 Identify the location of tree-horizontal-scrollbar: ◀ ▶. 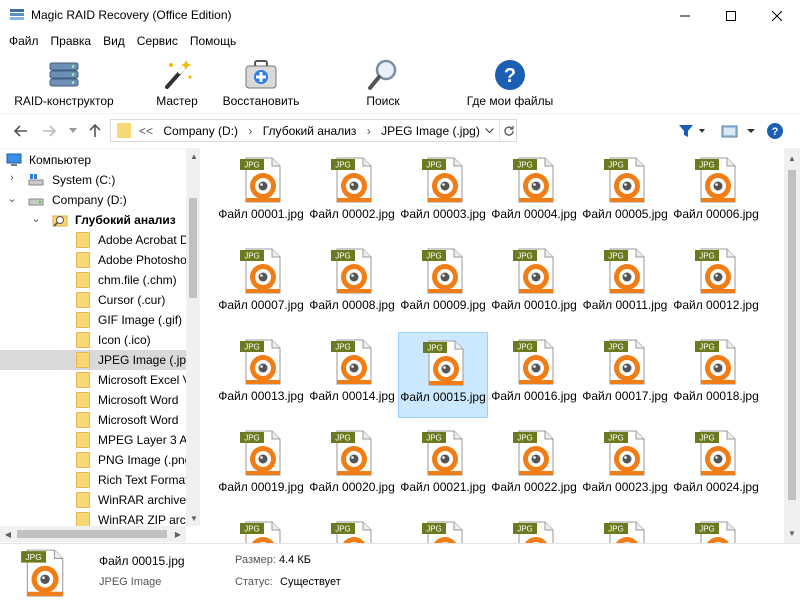
(93, 534).